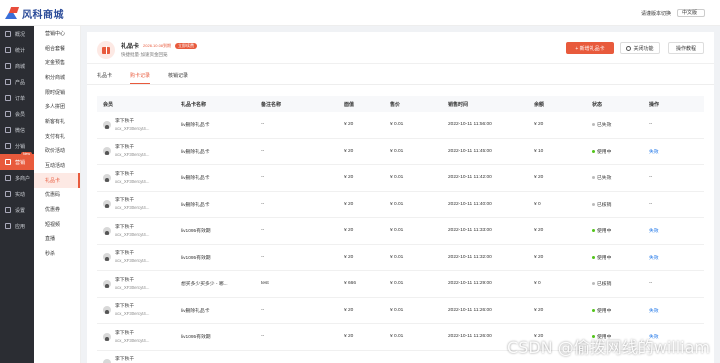 The height and width of the screenshot is (363, 720). Describe the element at coordinates (17, 178) in the screenshot. I see `sidebar-item-9: 多商户` at that location.